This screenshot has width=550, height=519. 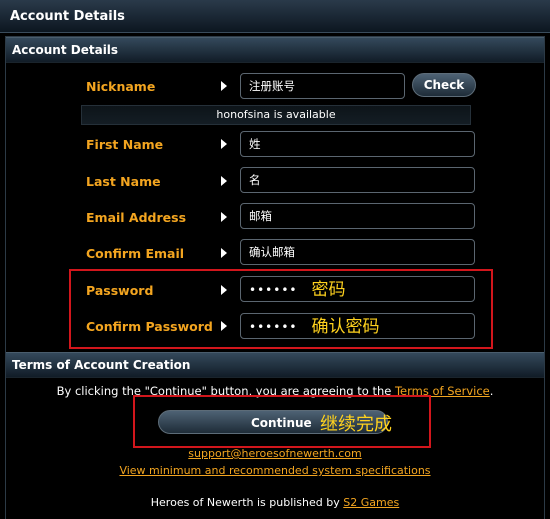 I want to click on confirm-email-input: 确认邮箱, so click(x=357, y=252).